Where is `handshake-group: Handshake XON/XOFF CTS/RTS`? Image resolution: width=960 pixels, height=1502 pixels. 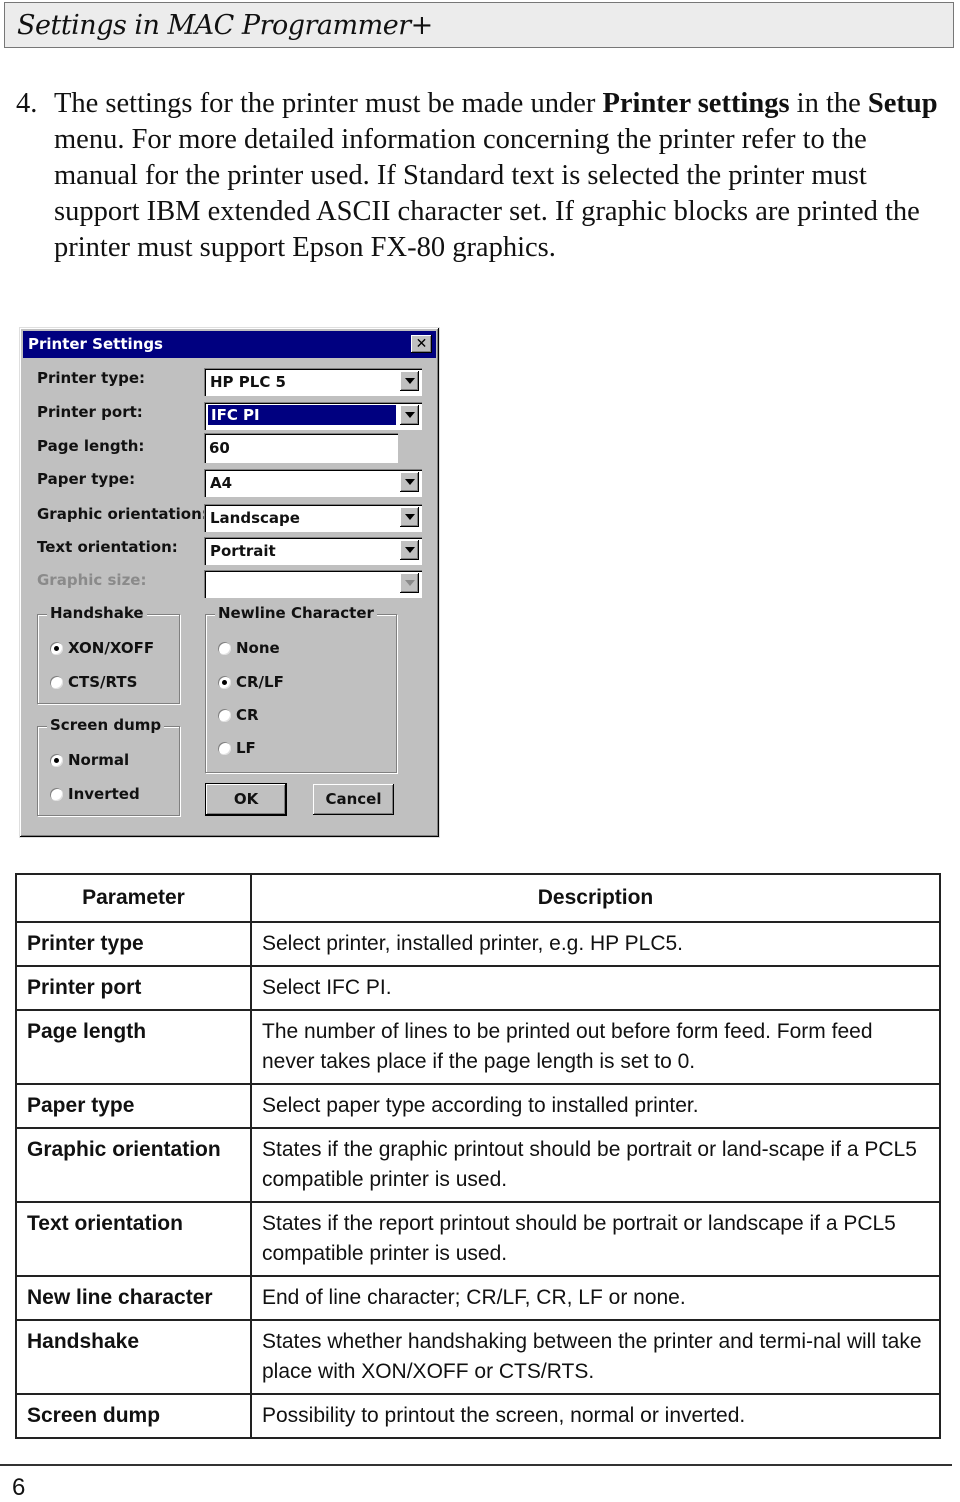
handshake-group: Handshake XON/XOFF CTS/RTS is located at coordinates (108, 654).